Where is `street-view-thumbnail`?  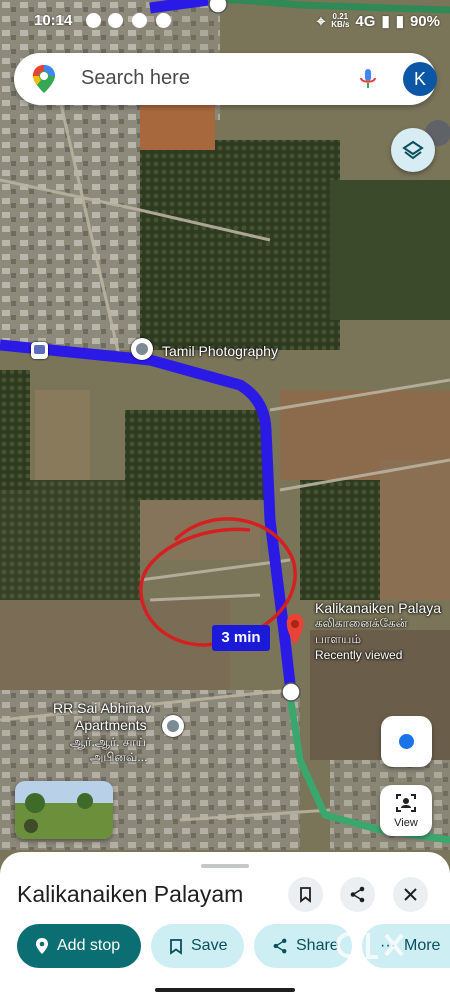
street-view-thumbnail is located at coordinates (64, 810).